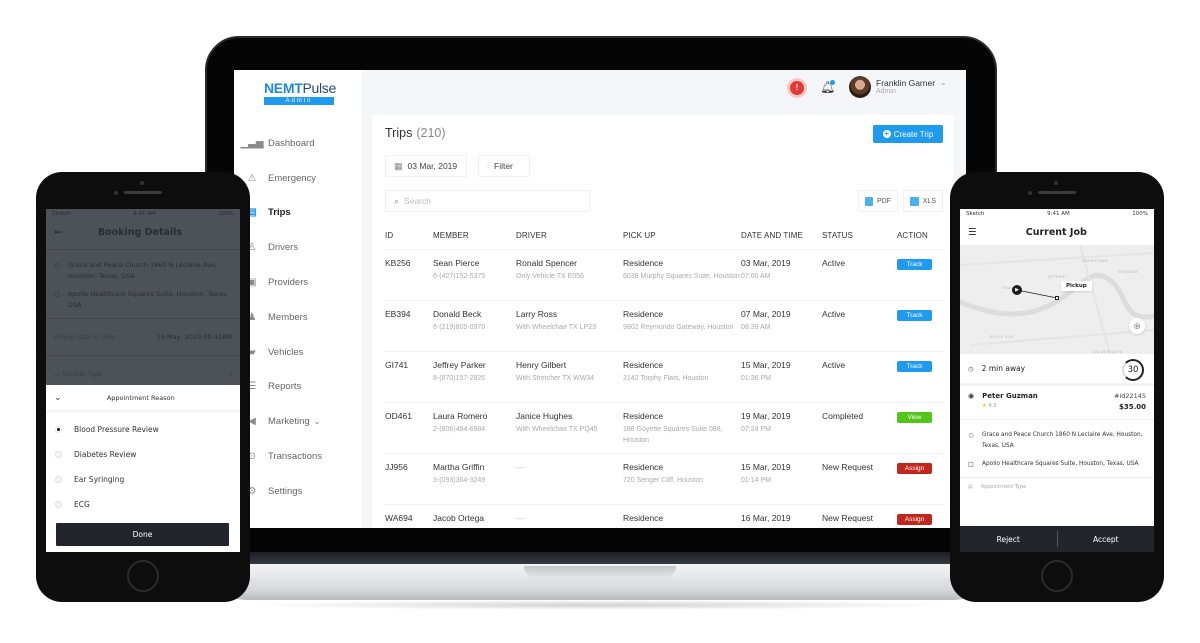 This screenshot has width=1200, height=643. What do you see at coordinates (397, 364) in the screenshot?
I see `trip-id-text: GI741` at bounding box center [397, 364].